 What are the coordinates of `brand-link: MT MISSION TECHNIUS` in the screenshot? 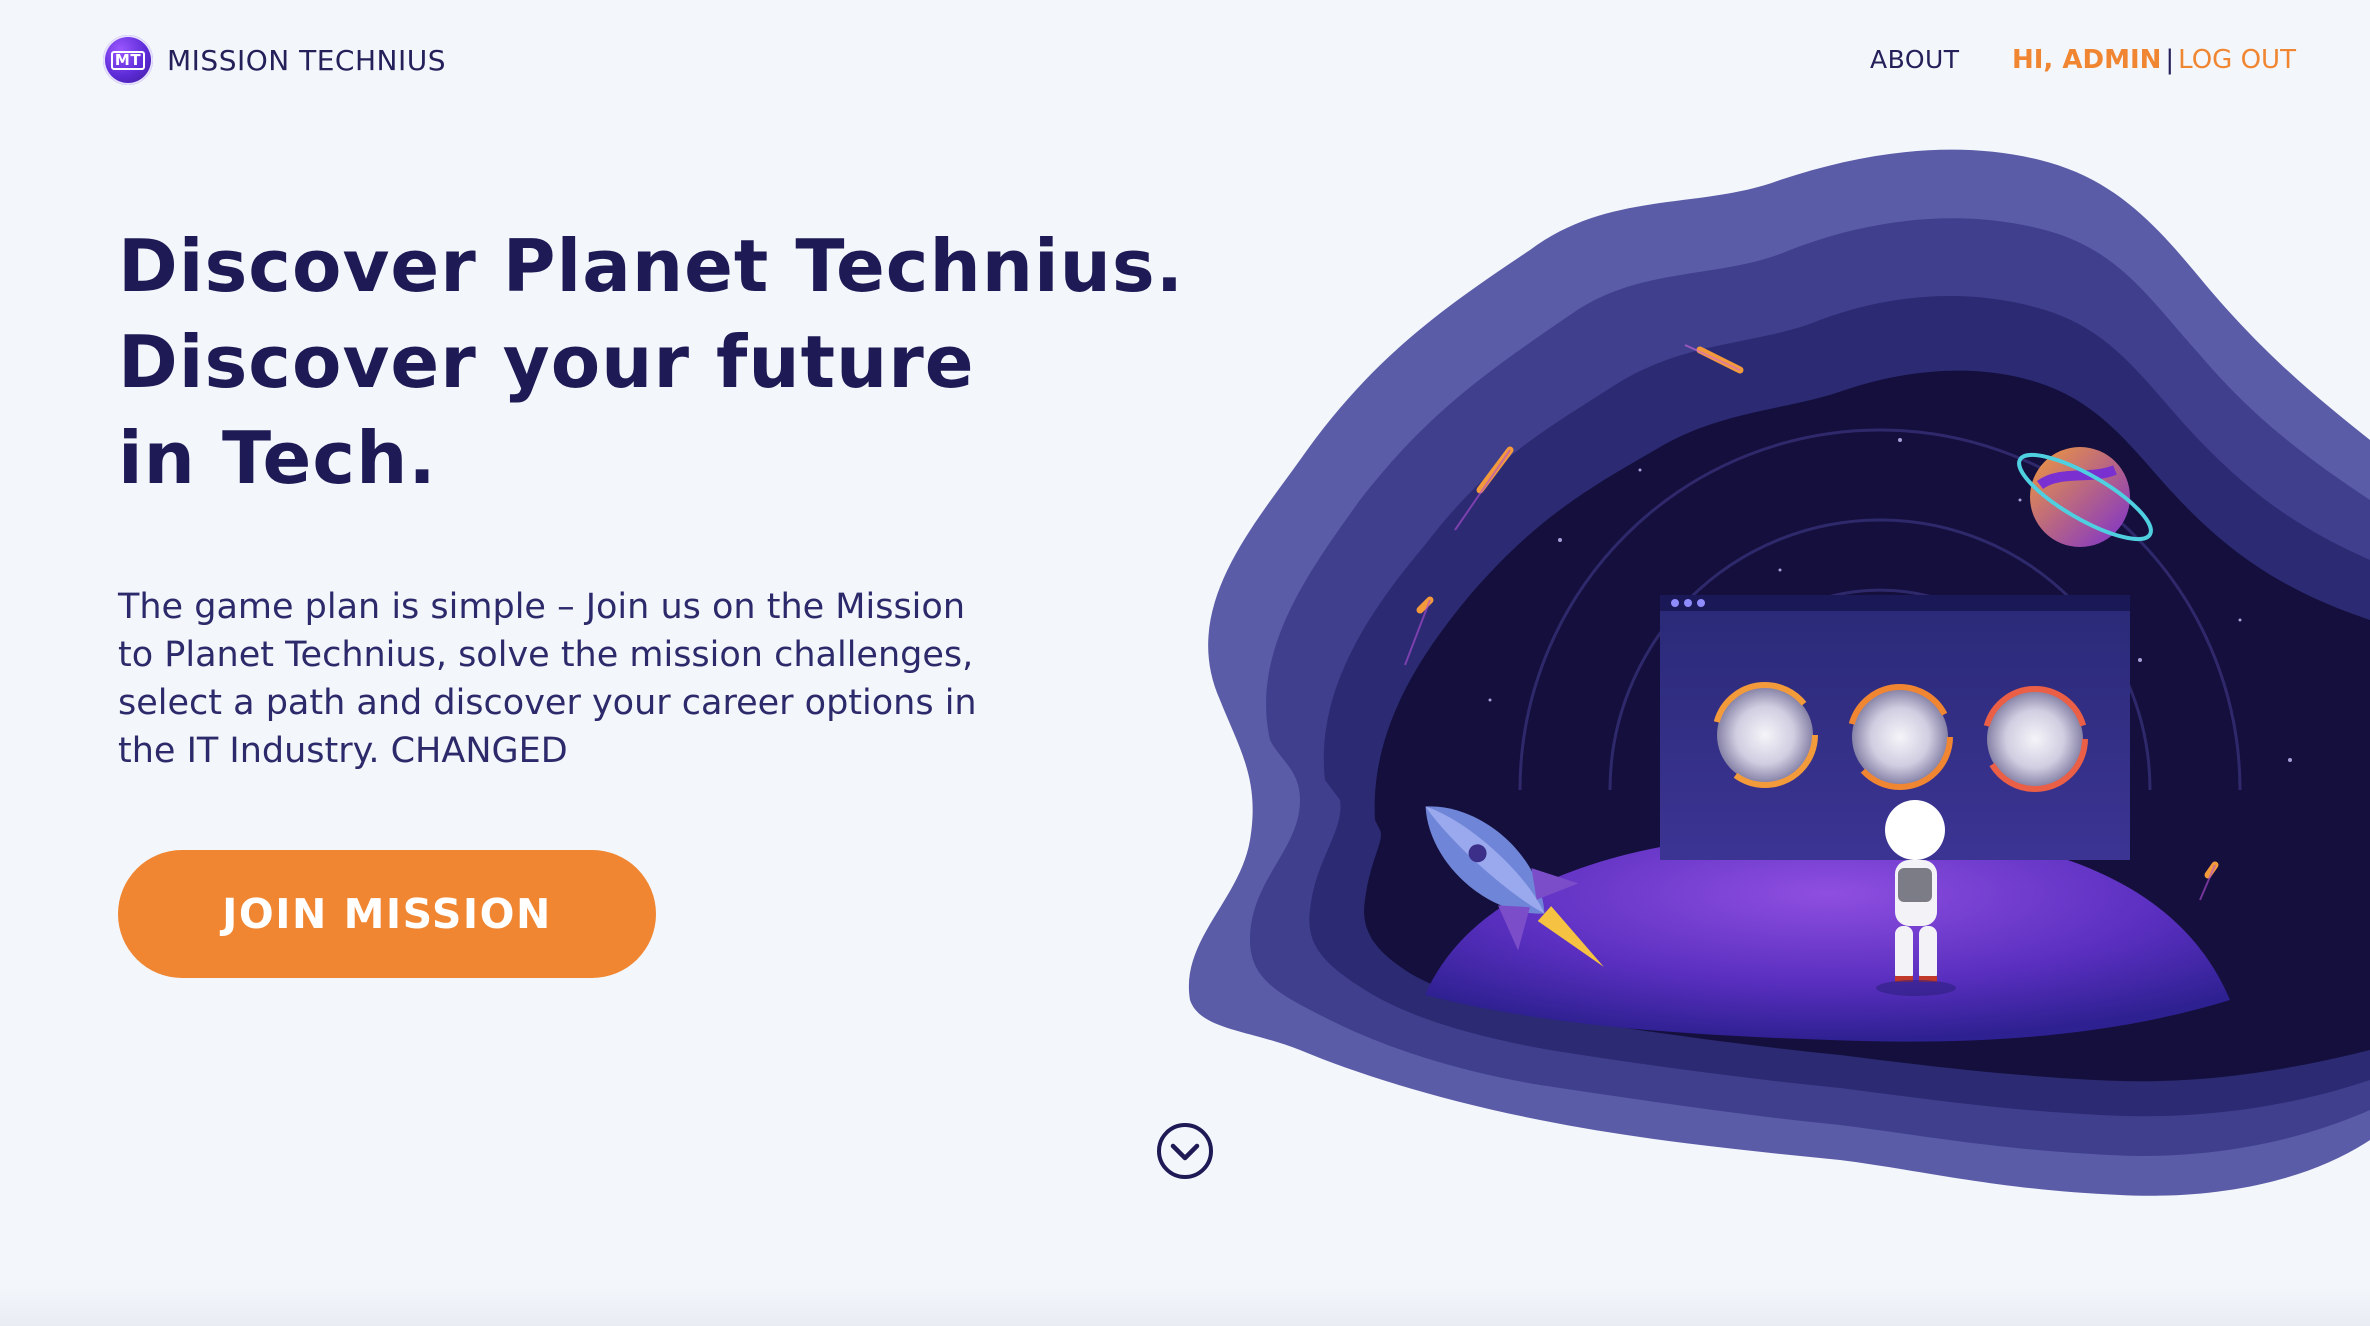 It's located at (274, 60).